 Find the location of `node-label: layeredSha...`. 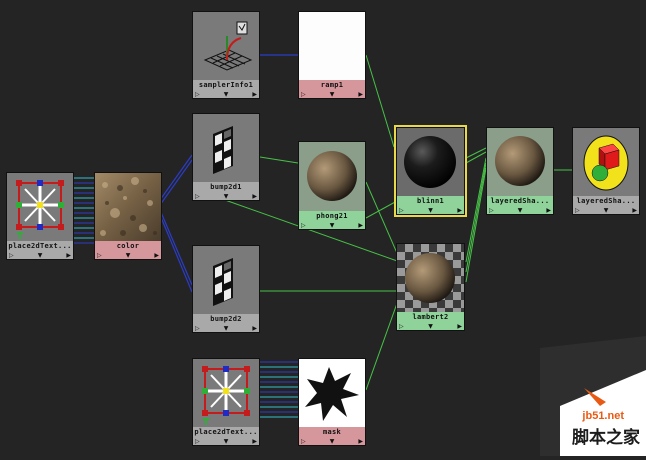

node-label: layeredSha... is located at coordinates (606, 201).